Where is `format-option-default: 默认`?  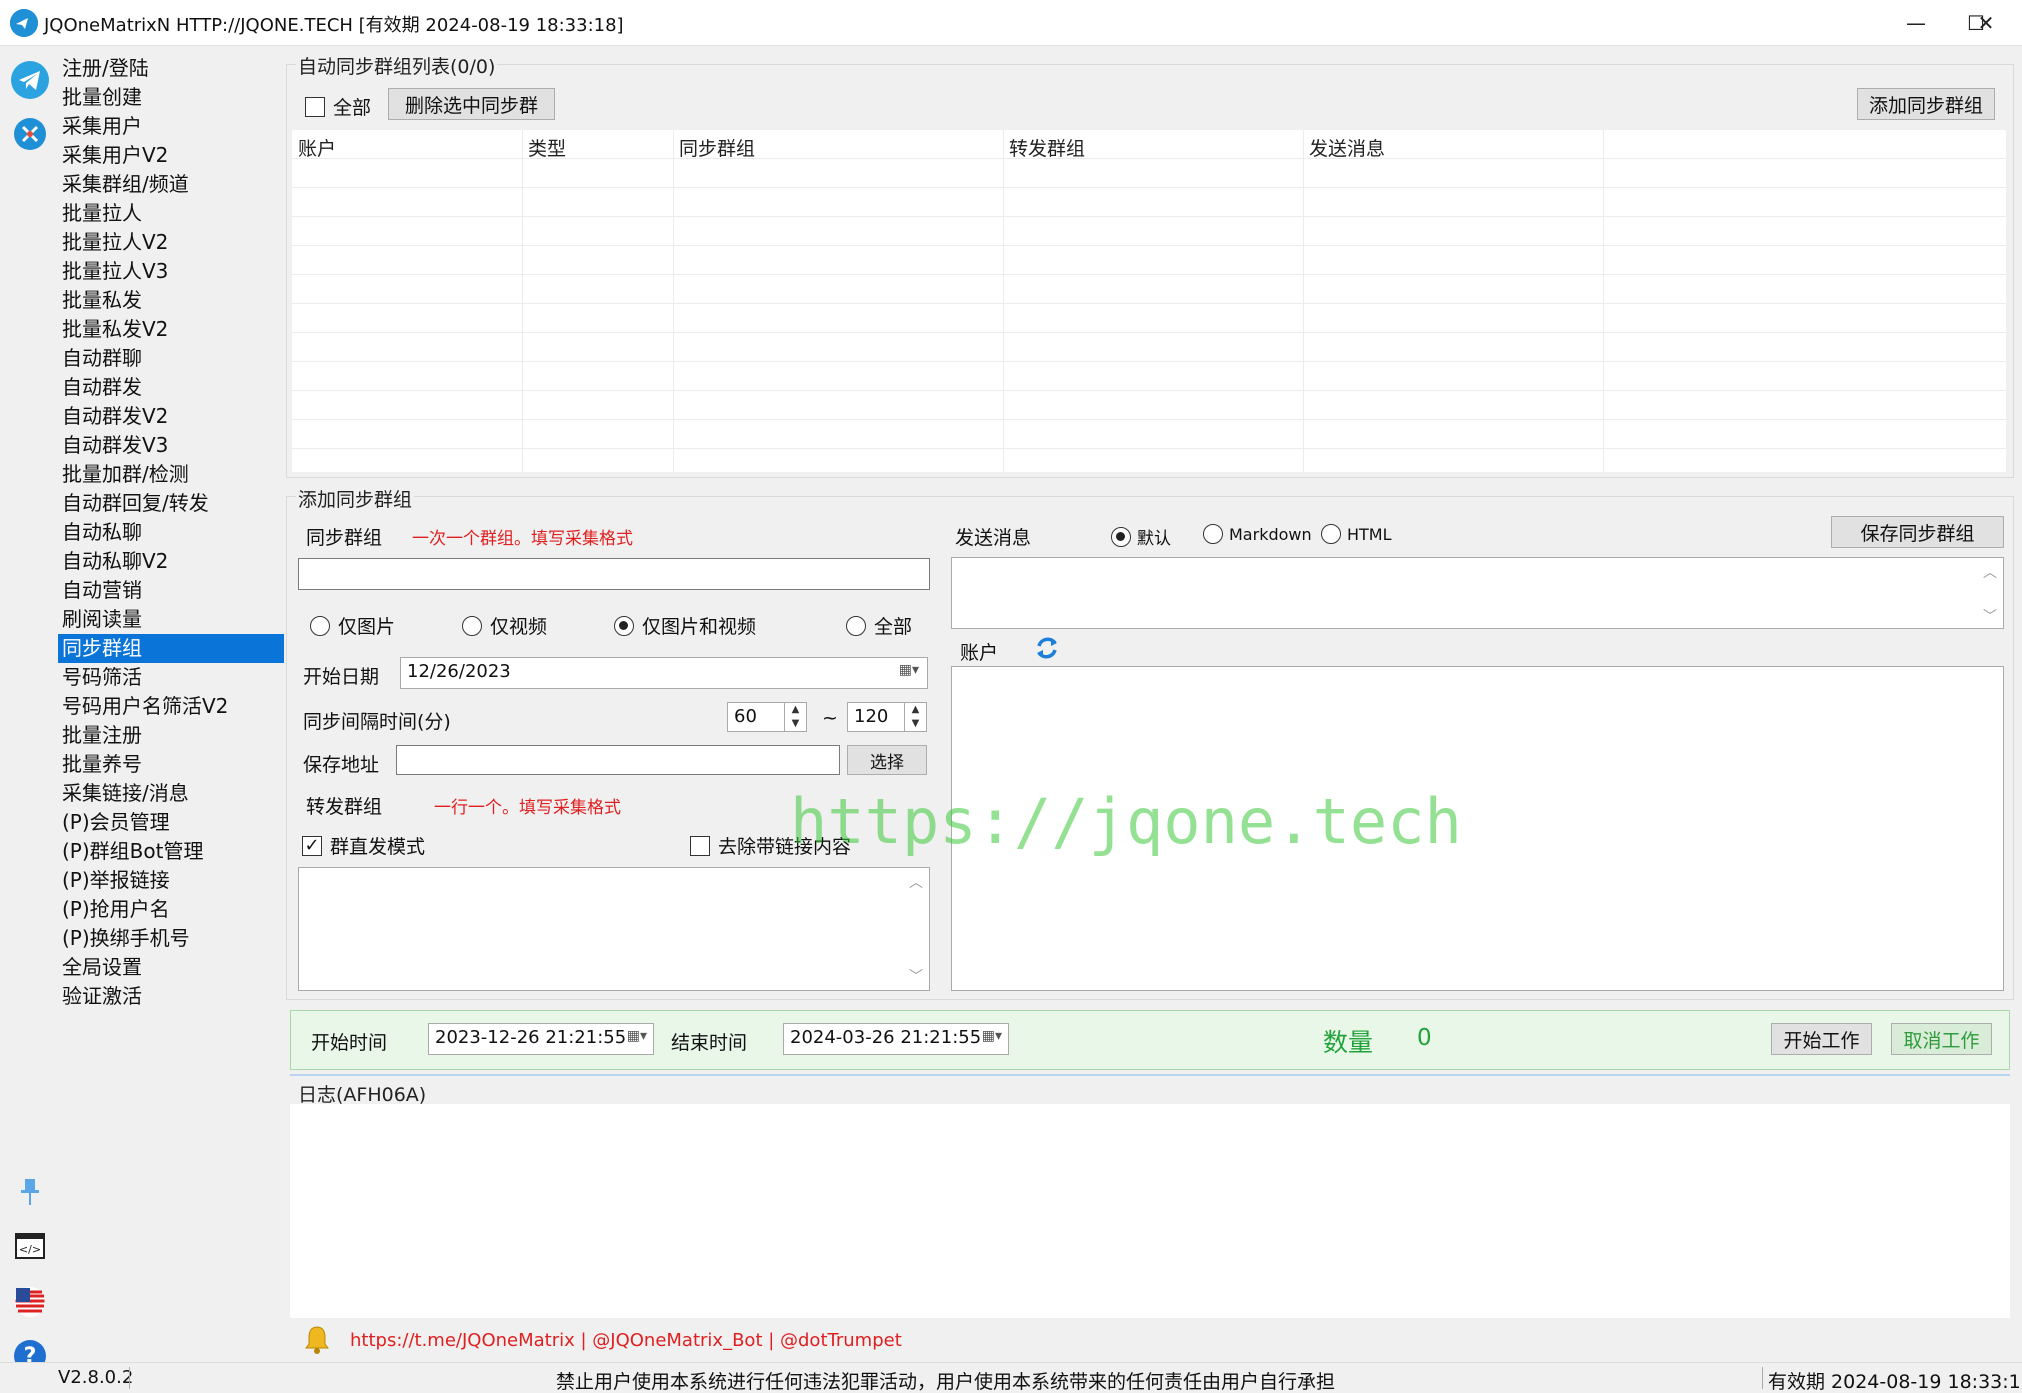 format-option-default: 默认 is located at coordinates (1141, 536).